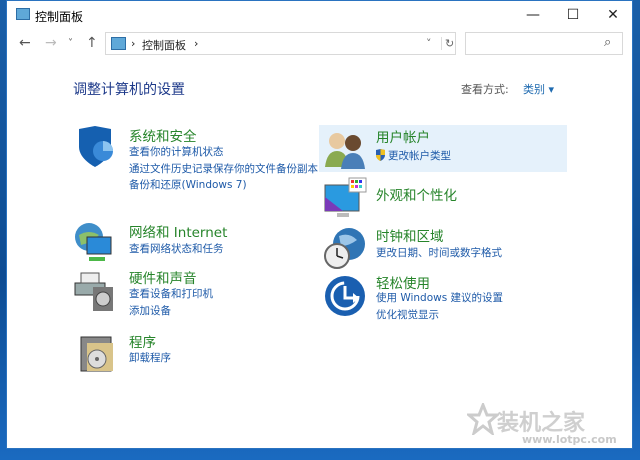  I want to click on category-links: 查看网络状态和任务, so click(176, 249).